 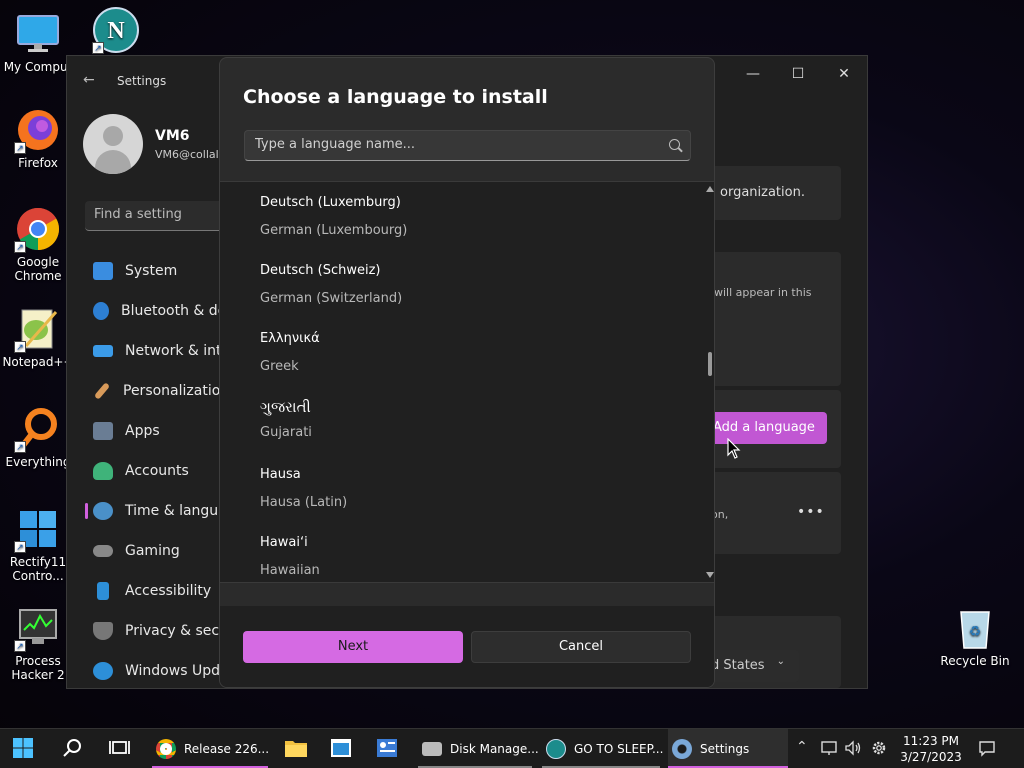 What do you see at coordinates (155, 431) in the screenshot?
I see `nav-item-apps: Apps` at bounding box center [155, 431].